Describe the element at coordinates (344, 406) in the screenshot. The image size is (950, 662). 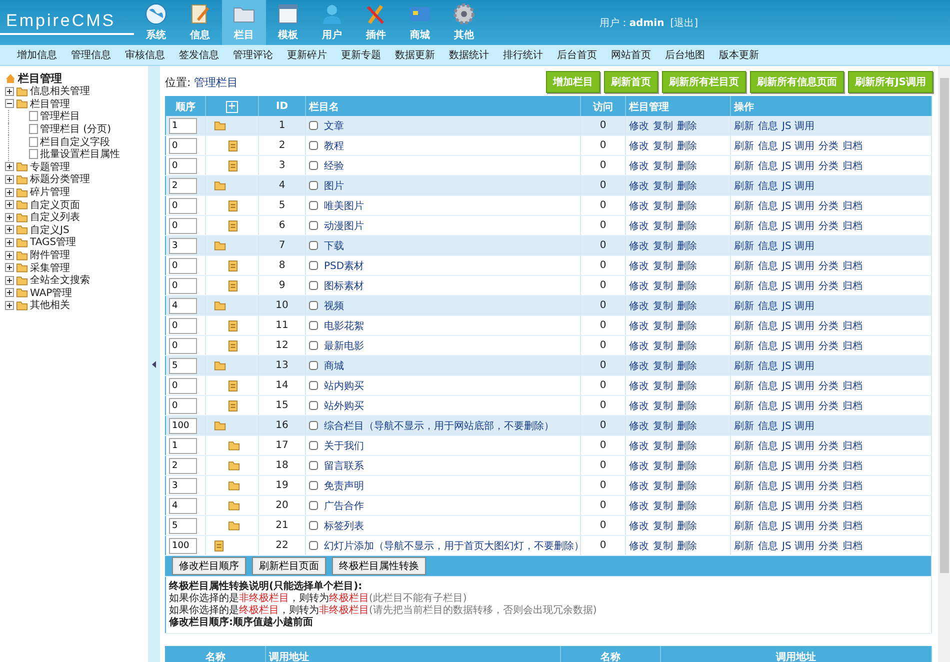
I see `category-link: 站外购买` at that location.